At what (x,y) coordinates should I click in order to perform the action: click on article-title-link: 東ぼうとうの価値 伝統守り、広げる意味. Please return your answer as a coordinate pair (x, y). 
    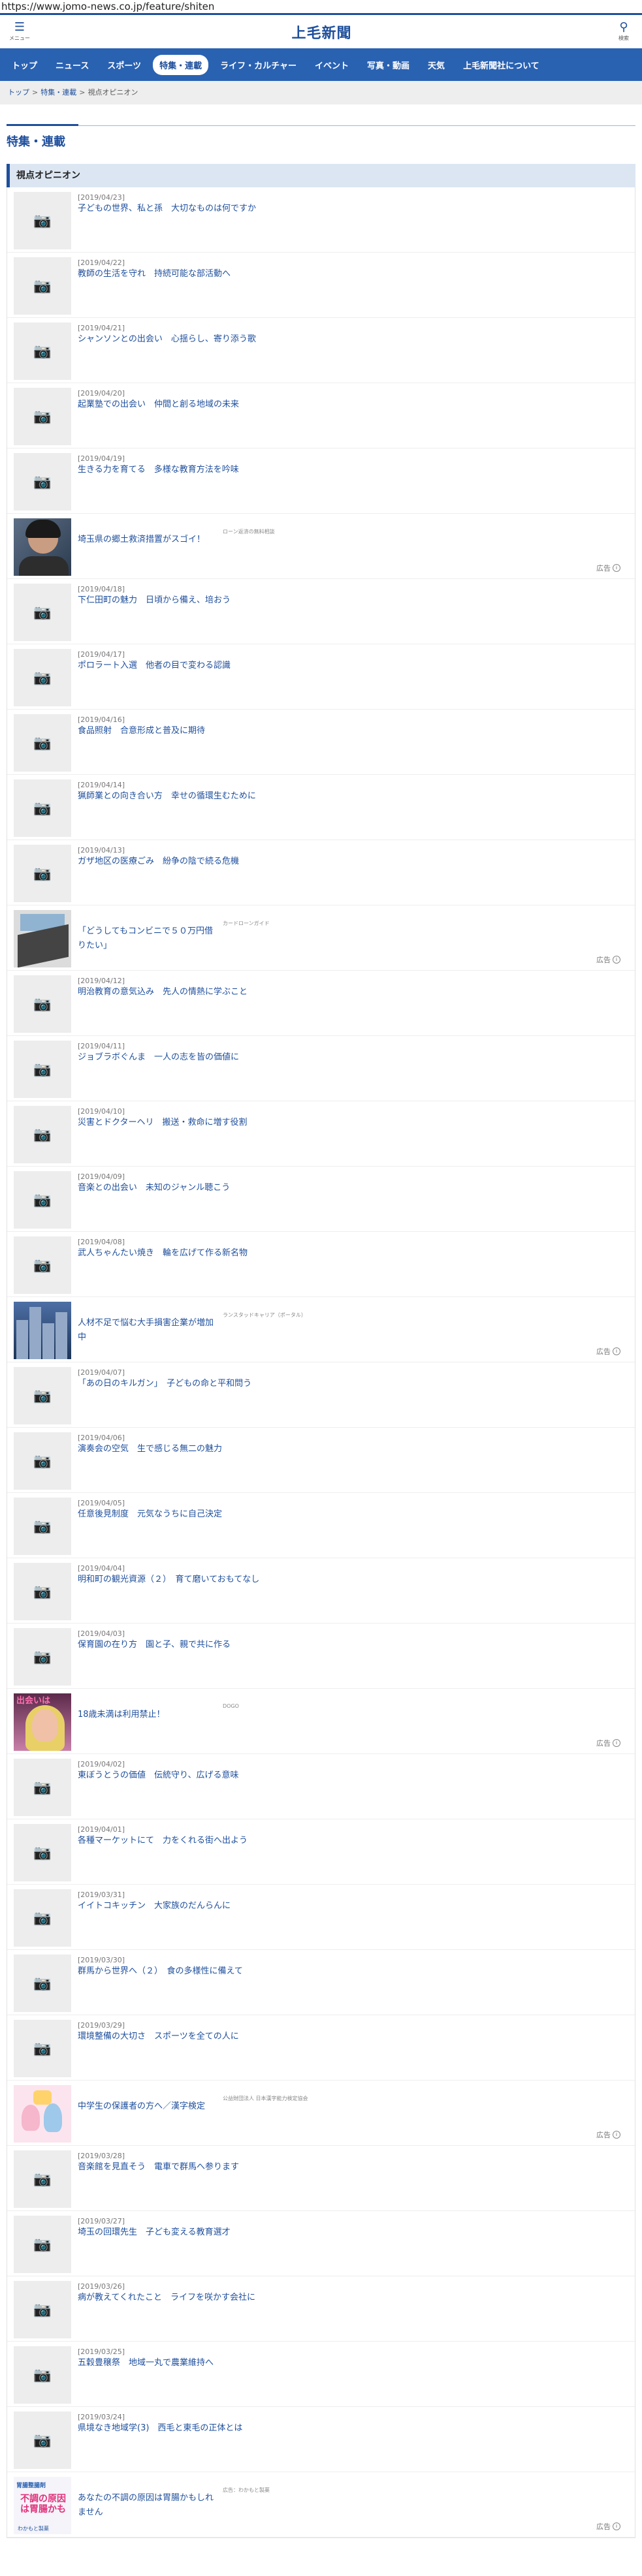
    Looking at the image, I should click on (353, 1776).